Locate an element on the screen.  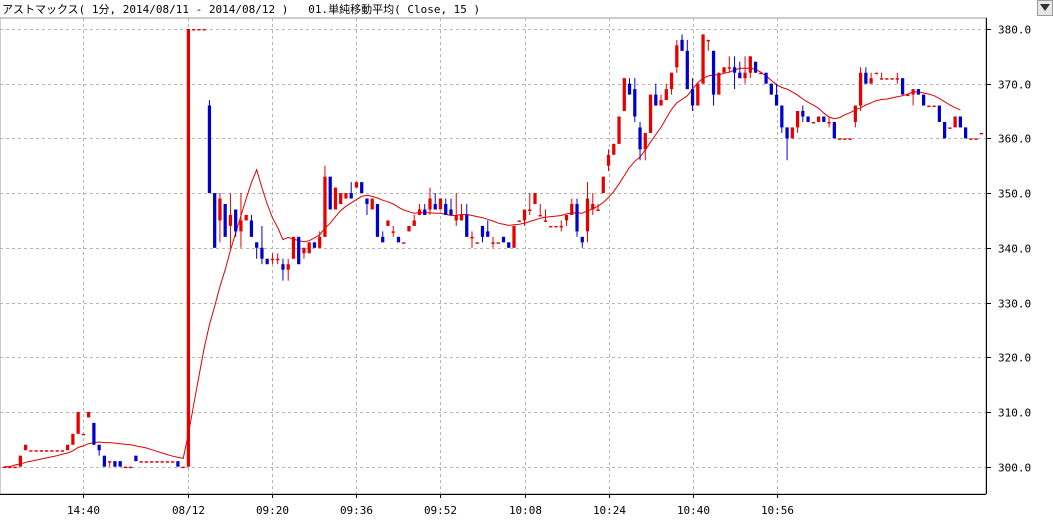
x-tick-label: 14:40 is located at coordinates (83, 510).